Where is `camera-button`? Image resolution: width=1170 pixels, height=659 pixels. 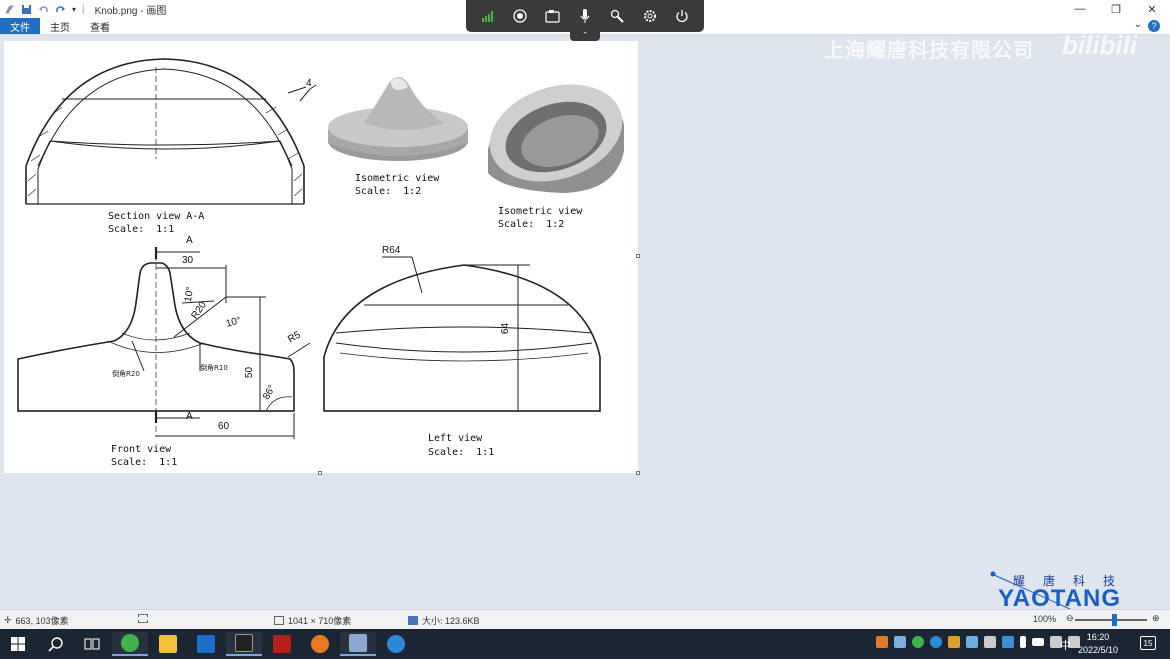
camera-button is located at coordinates (553, 16).